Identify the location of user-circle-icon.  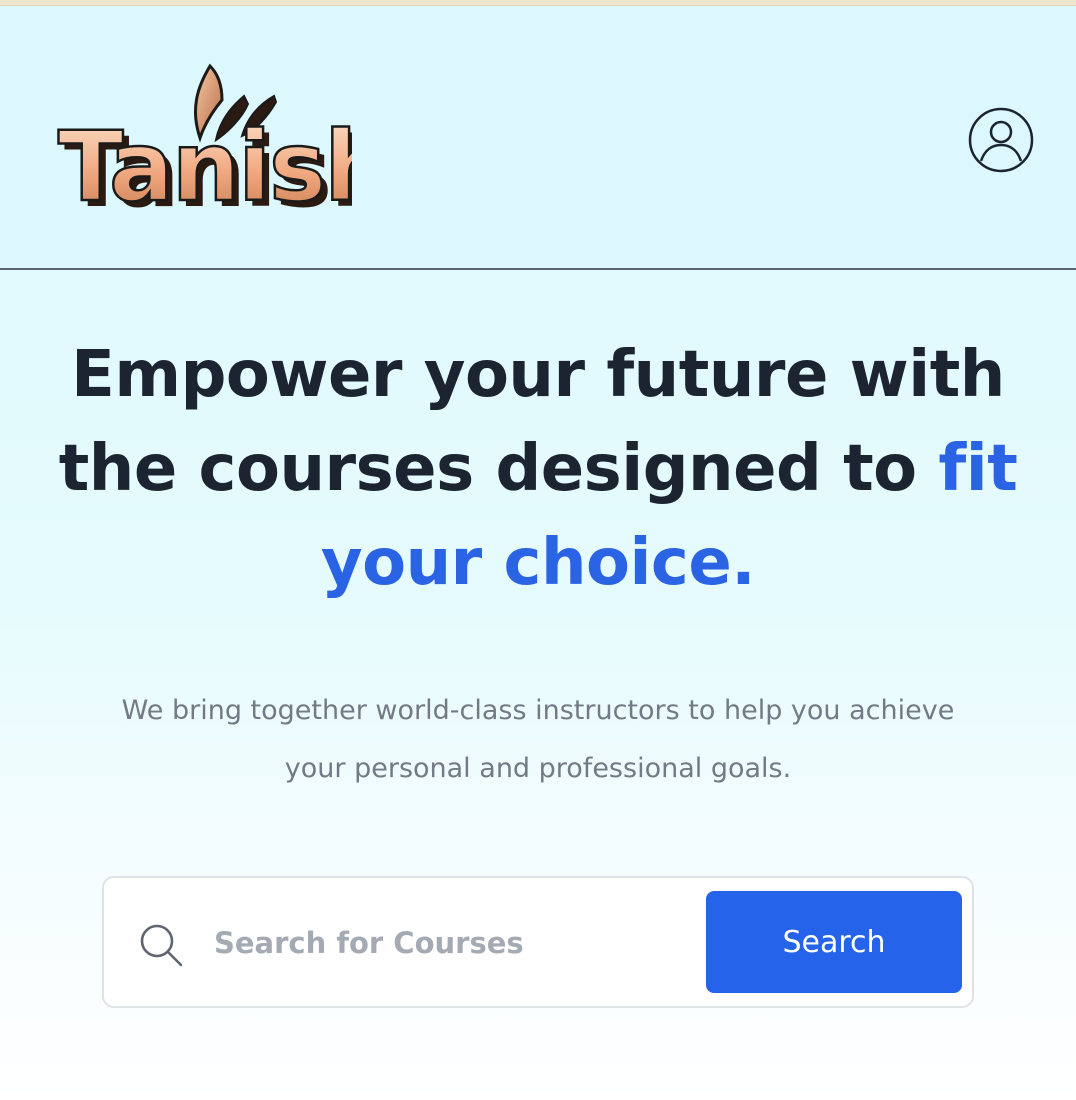
(1001, 140).